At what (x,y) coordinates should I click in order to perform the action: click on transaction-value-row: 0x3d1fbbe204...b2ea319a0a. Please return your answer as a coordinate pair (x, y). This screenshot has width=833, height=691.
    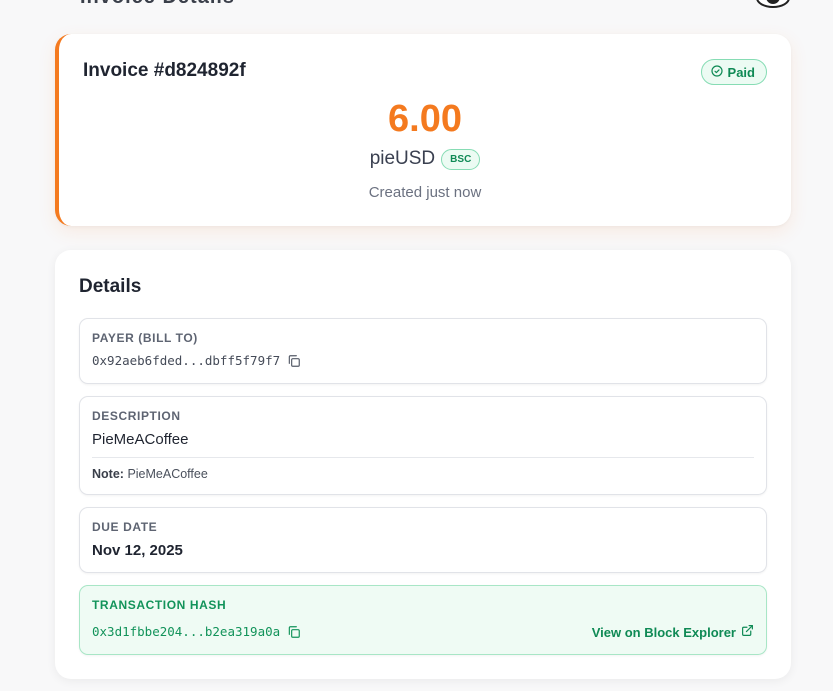
    Looking at the image, I should click on (196, 631).